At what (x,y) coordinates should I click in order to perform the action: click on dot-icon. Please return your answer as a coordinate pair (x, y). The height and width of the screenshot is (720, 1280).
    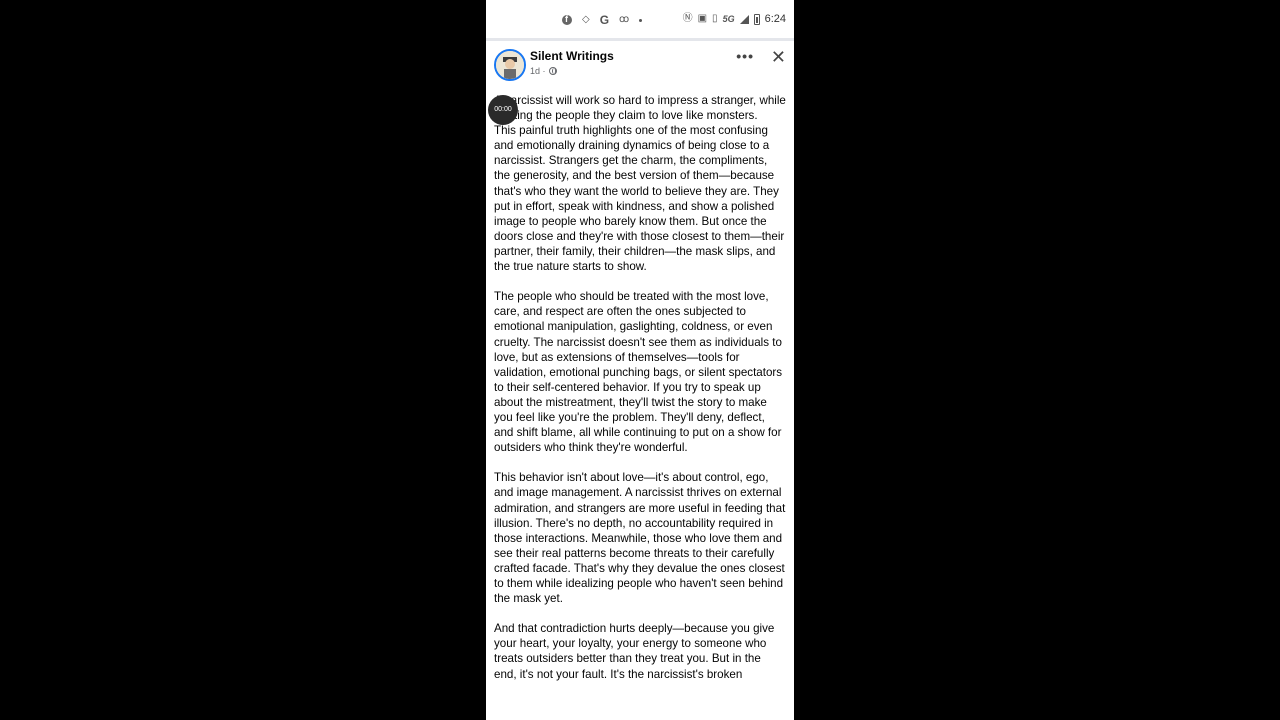
    Looking at the image, I should click on (641, 20).